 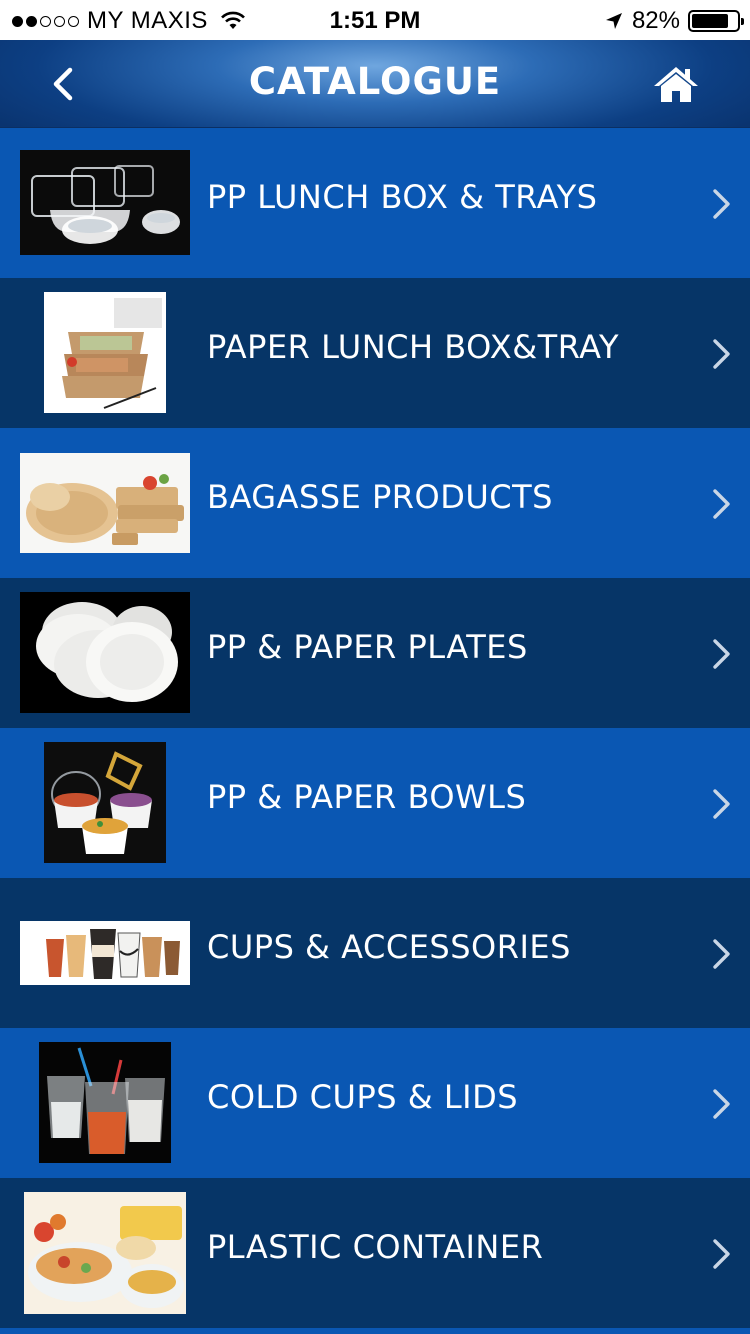 I want to click on status-bar: MY MAXIS 1:51 PM 82%, so click(x=375, y=20).